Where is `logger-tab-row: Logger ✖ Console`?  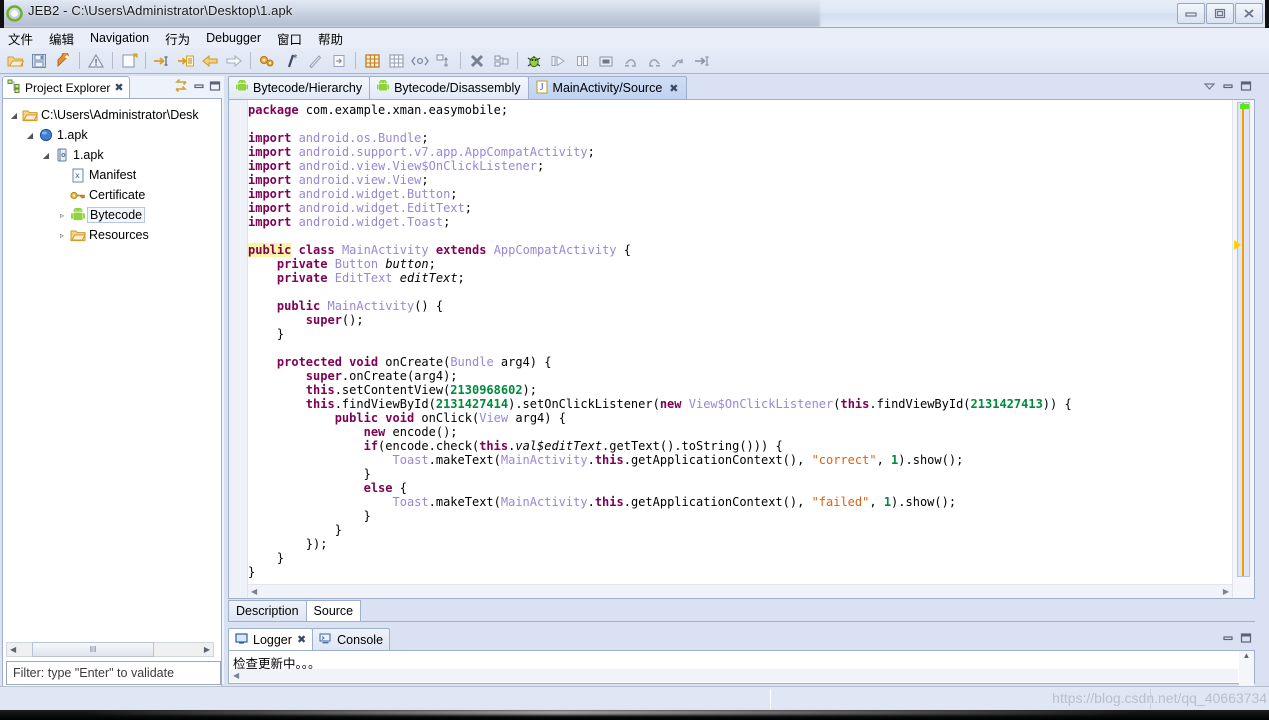
logger-tab-row: Logger ✖ Console is located at coordinates (741, 639).